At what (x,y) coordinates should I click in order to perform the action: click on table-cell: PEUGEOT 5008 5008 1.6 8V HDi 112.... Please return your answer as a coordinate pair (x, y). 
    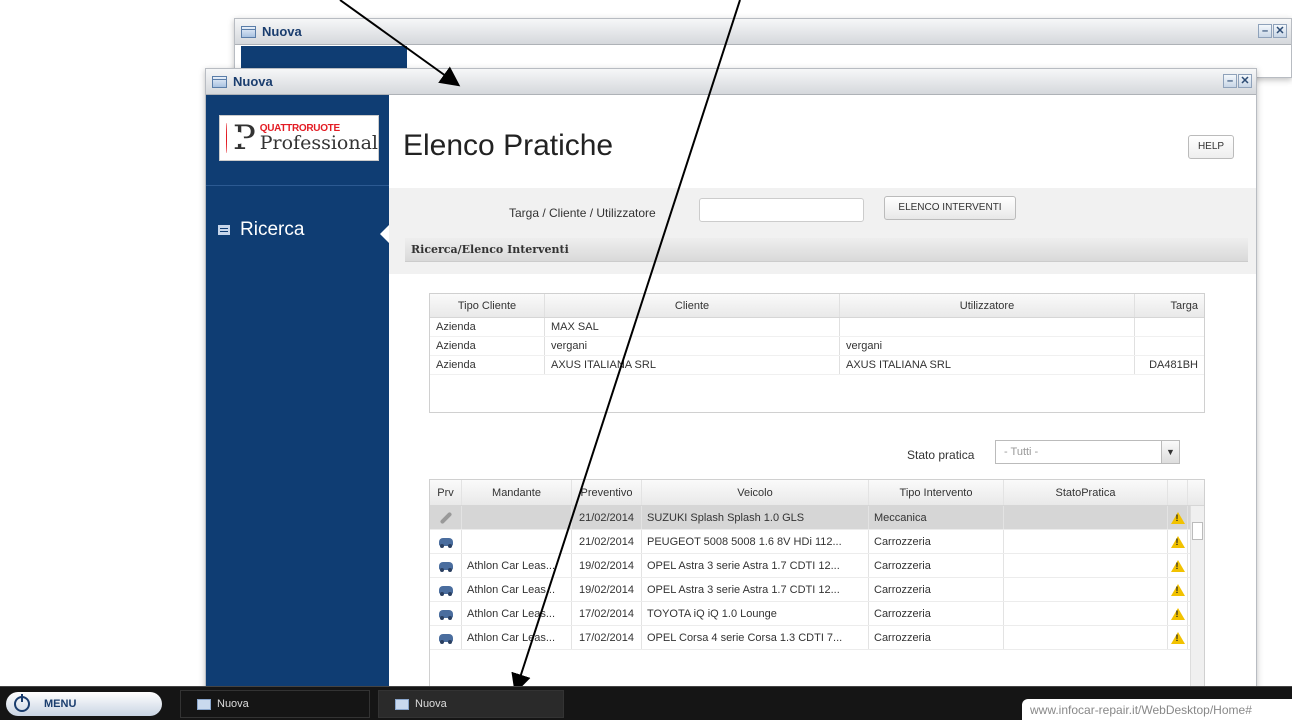
    Looking at the image, I should click on (755, 541).